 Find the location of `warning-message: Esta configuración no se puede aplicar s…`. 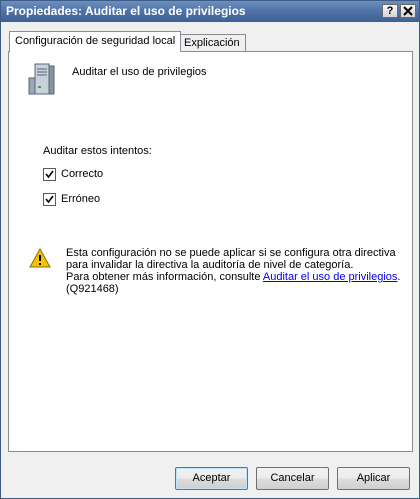

warning-message: Esta configuración no se puede aplicar s… is located at coordinates (236, 271).